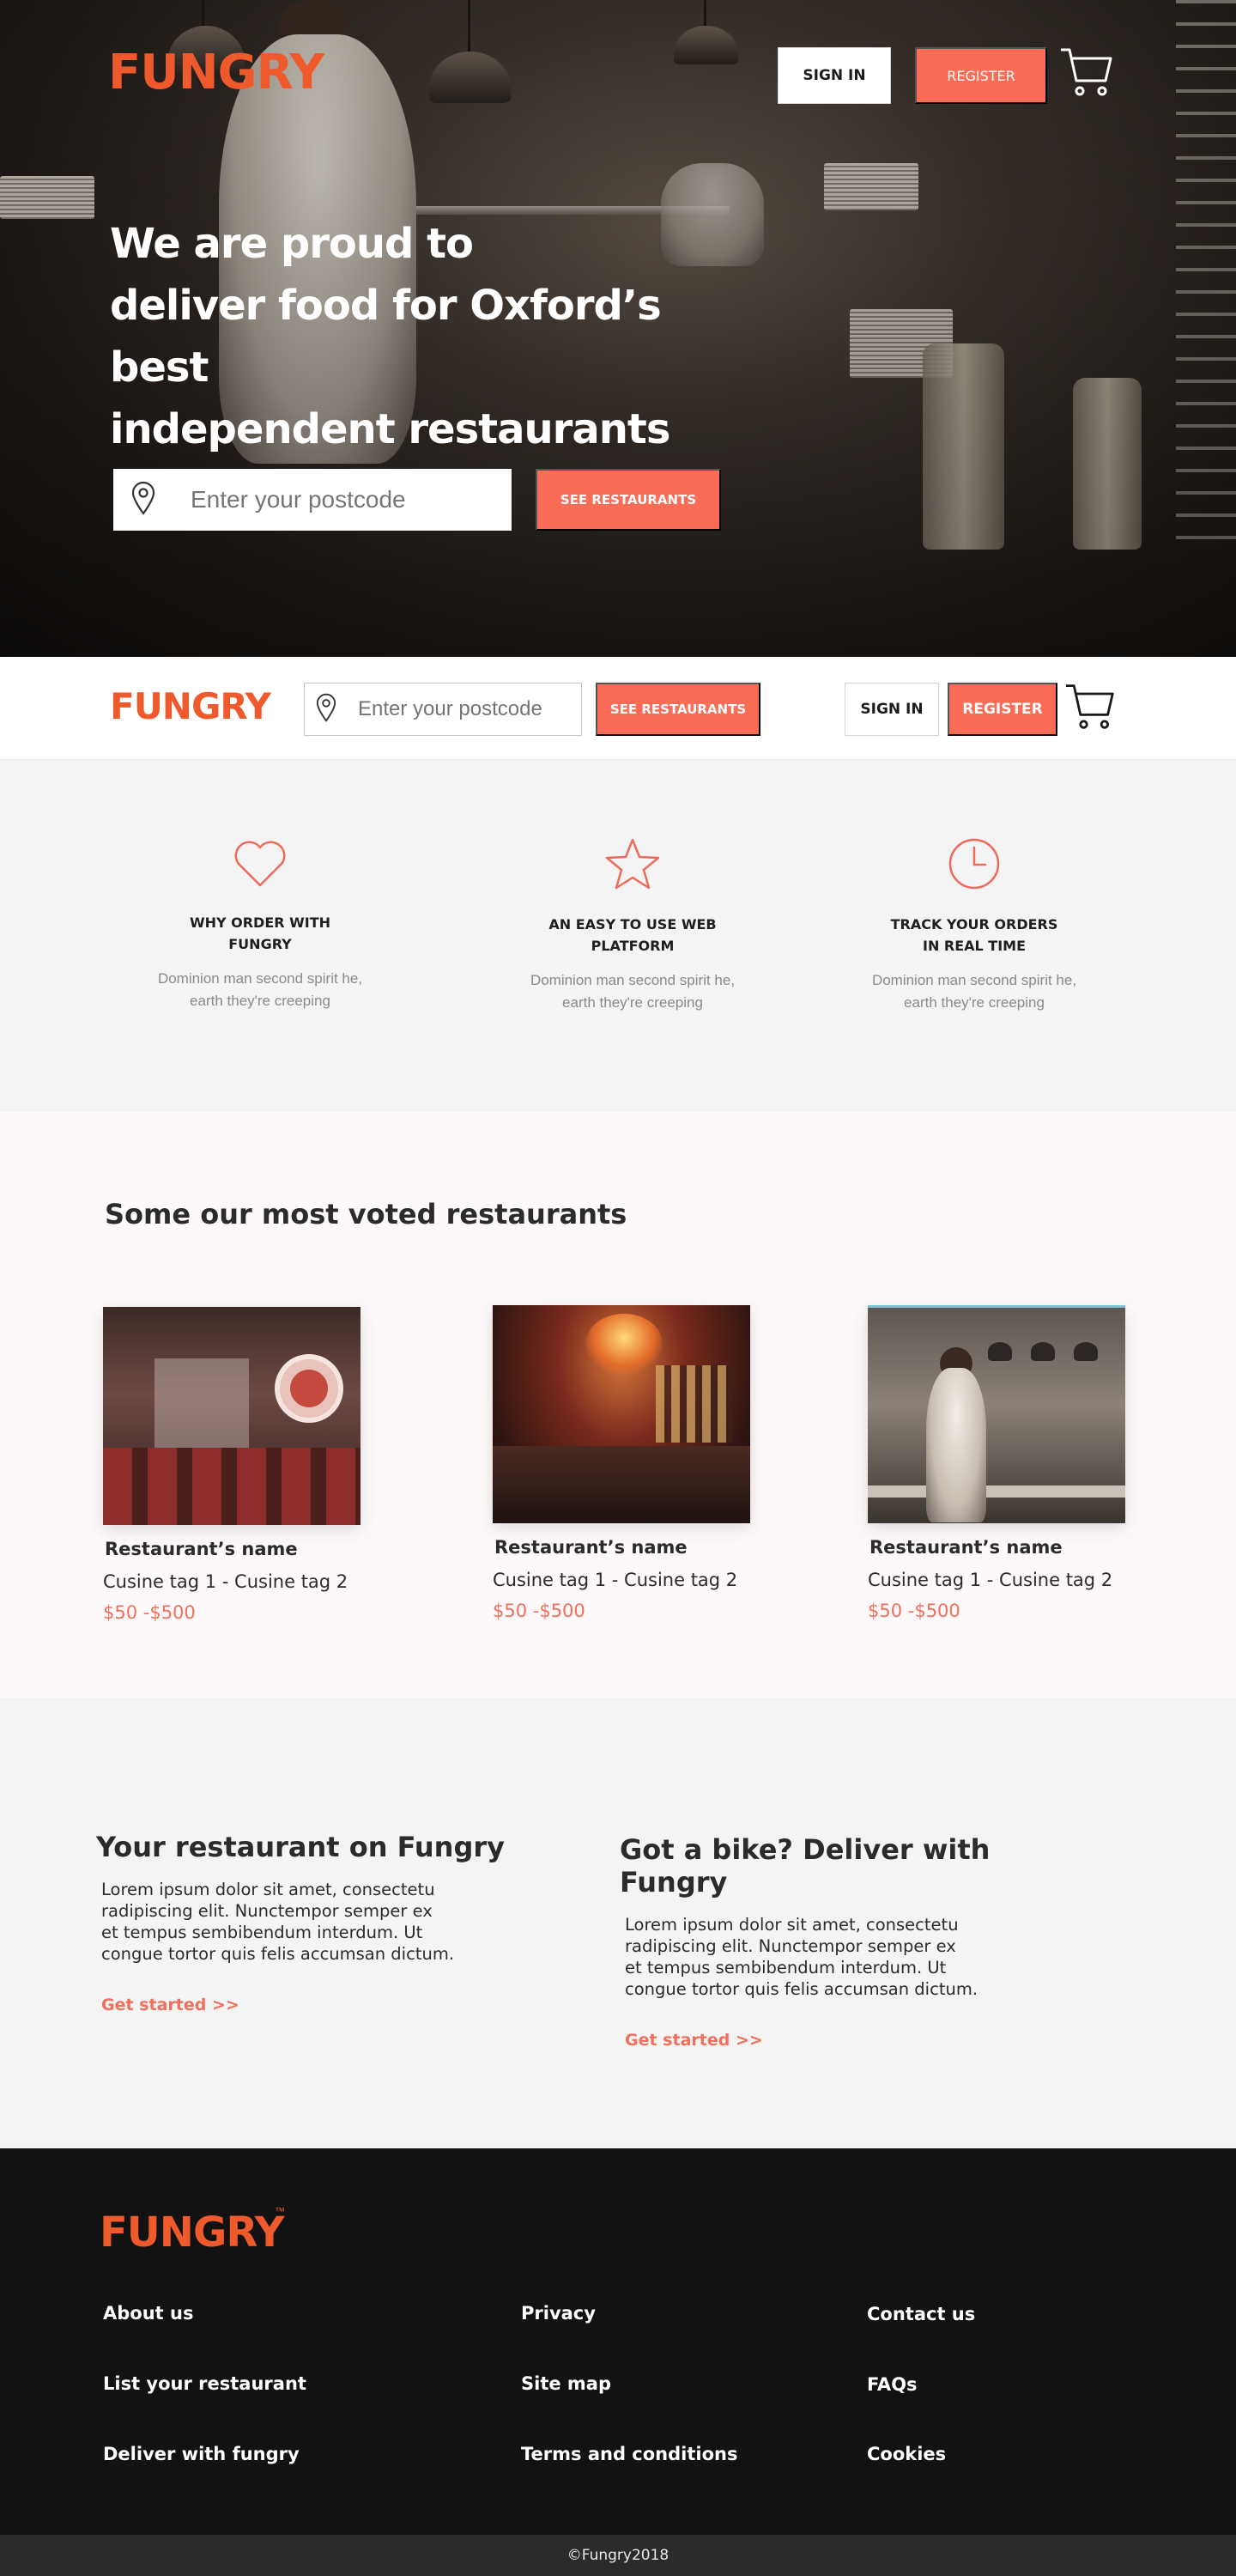  Describe the element at coordinates (558, 2313) in the screenshot. I see `footer-link-privacy: Privacy` at that location.